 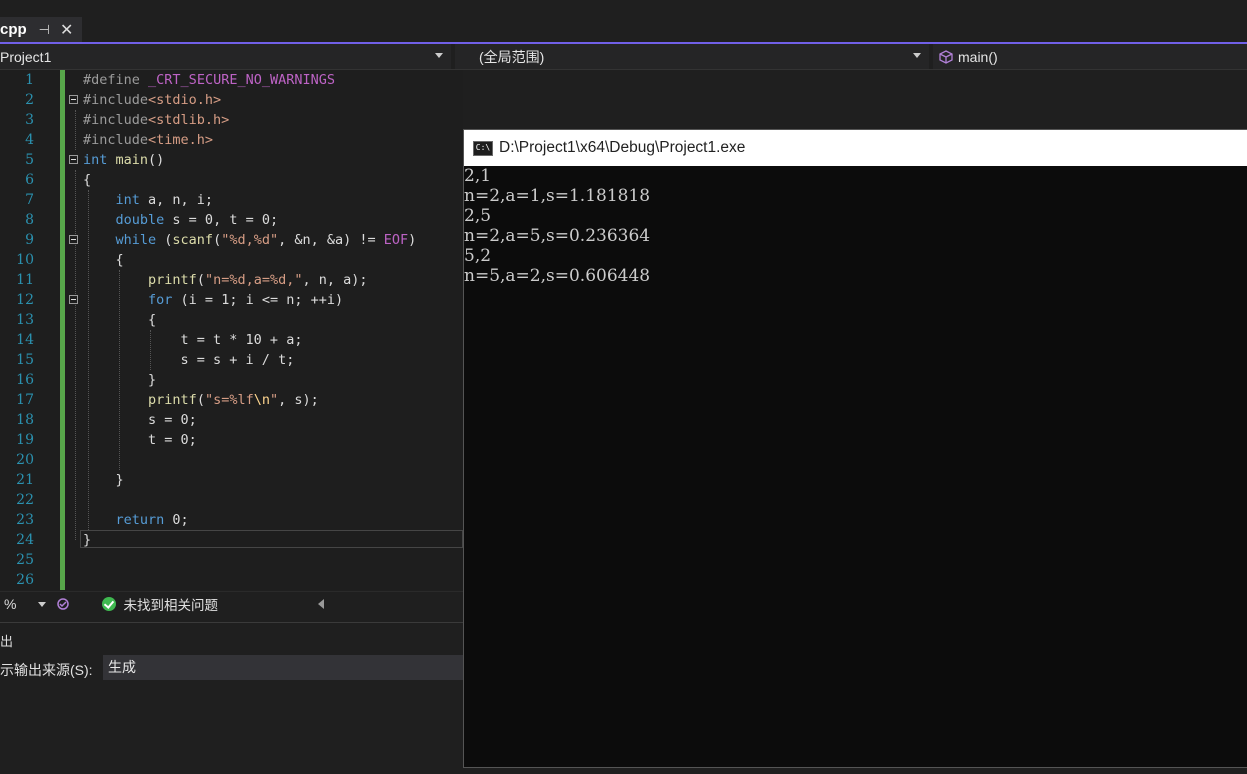 I want to click on line-number: 7, so click(x=29, y=200).